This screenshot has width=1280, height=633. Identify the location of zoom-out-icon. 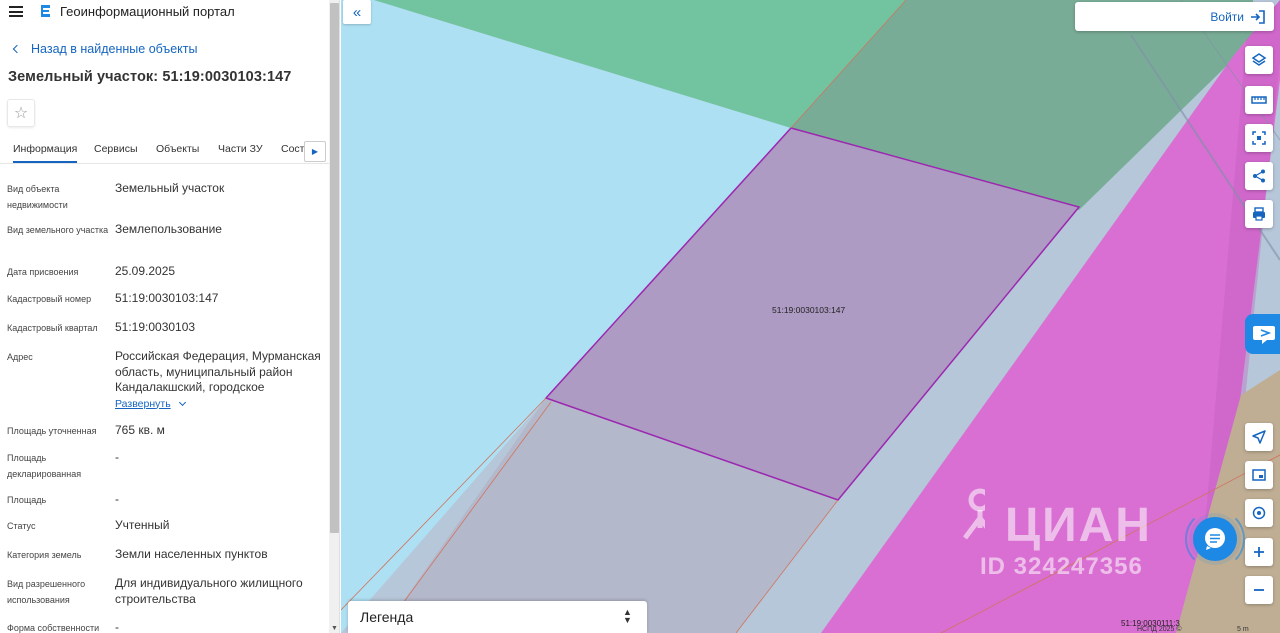
(1259, 590).